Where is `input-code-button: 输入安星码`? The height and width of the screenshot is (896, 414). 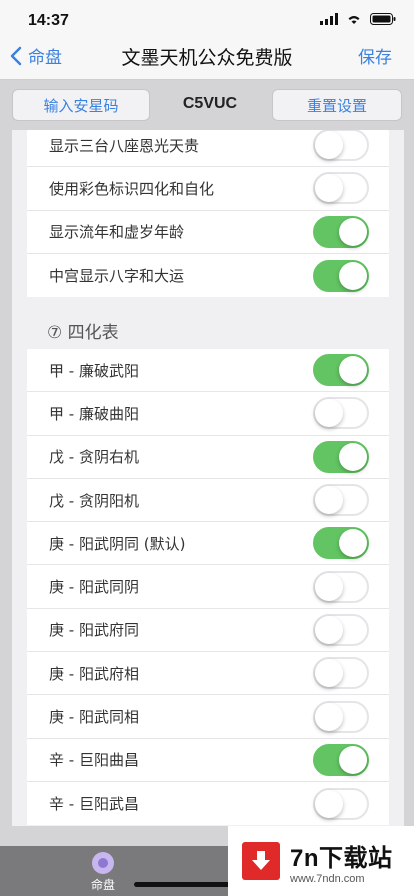 input-code-button: 输入安星码 is located at coordinates (81, 105).